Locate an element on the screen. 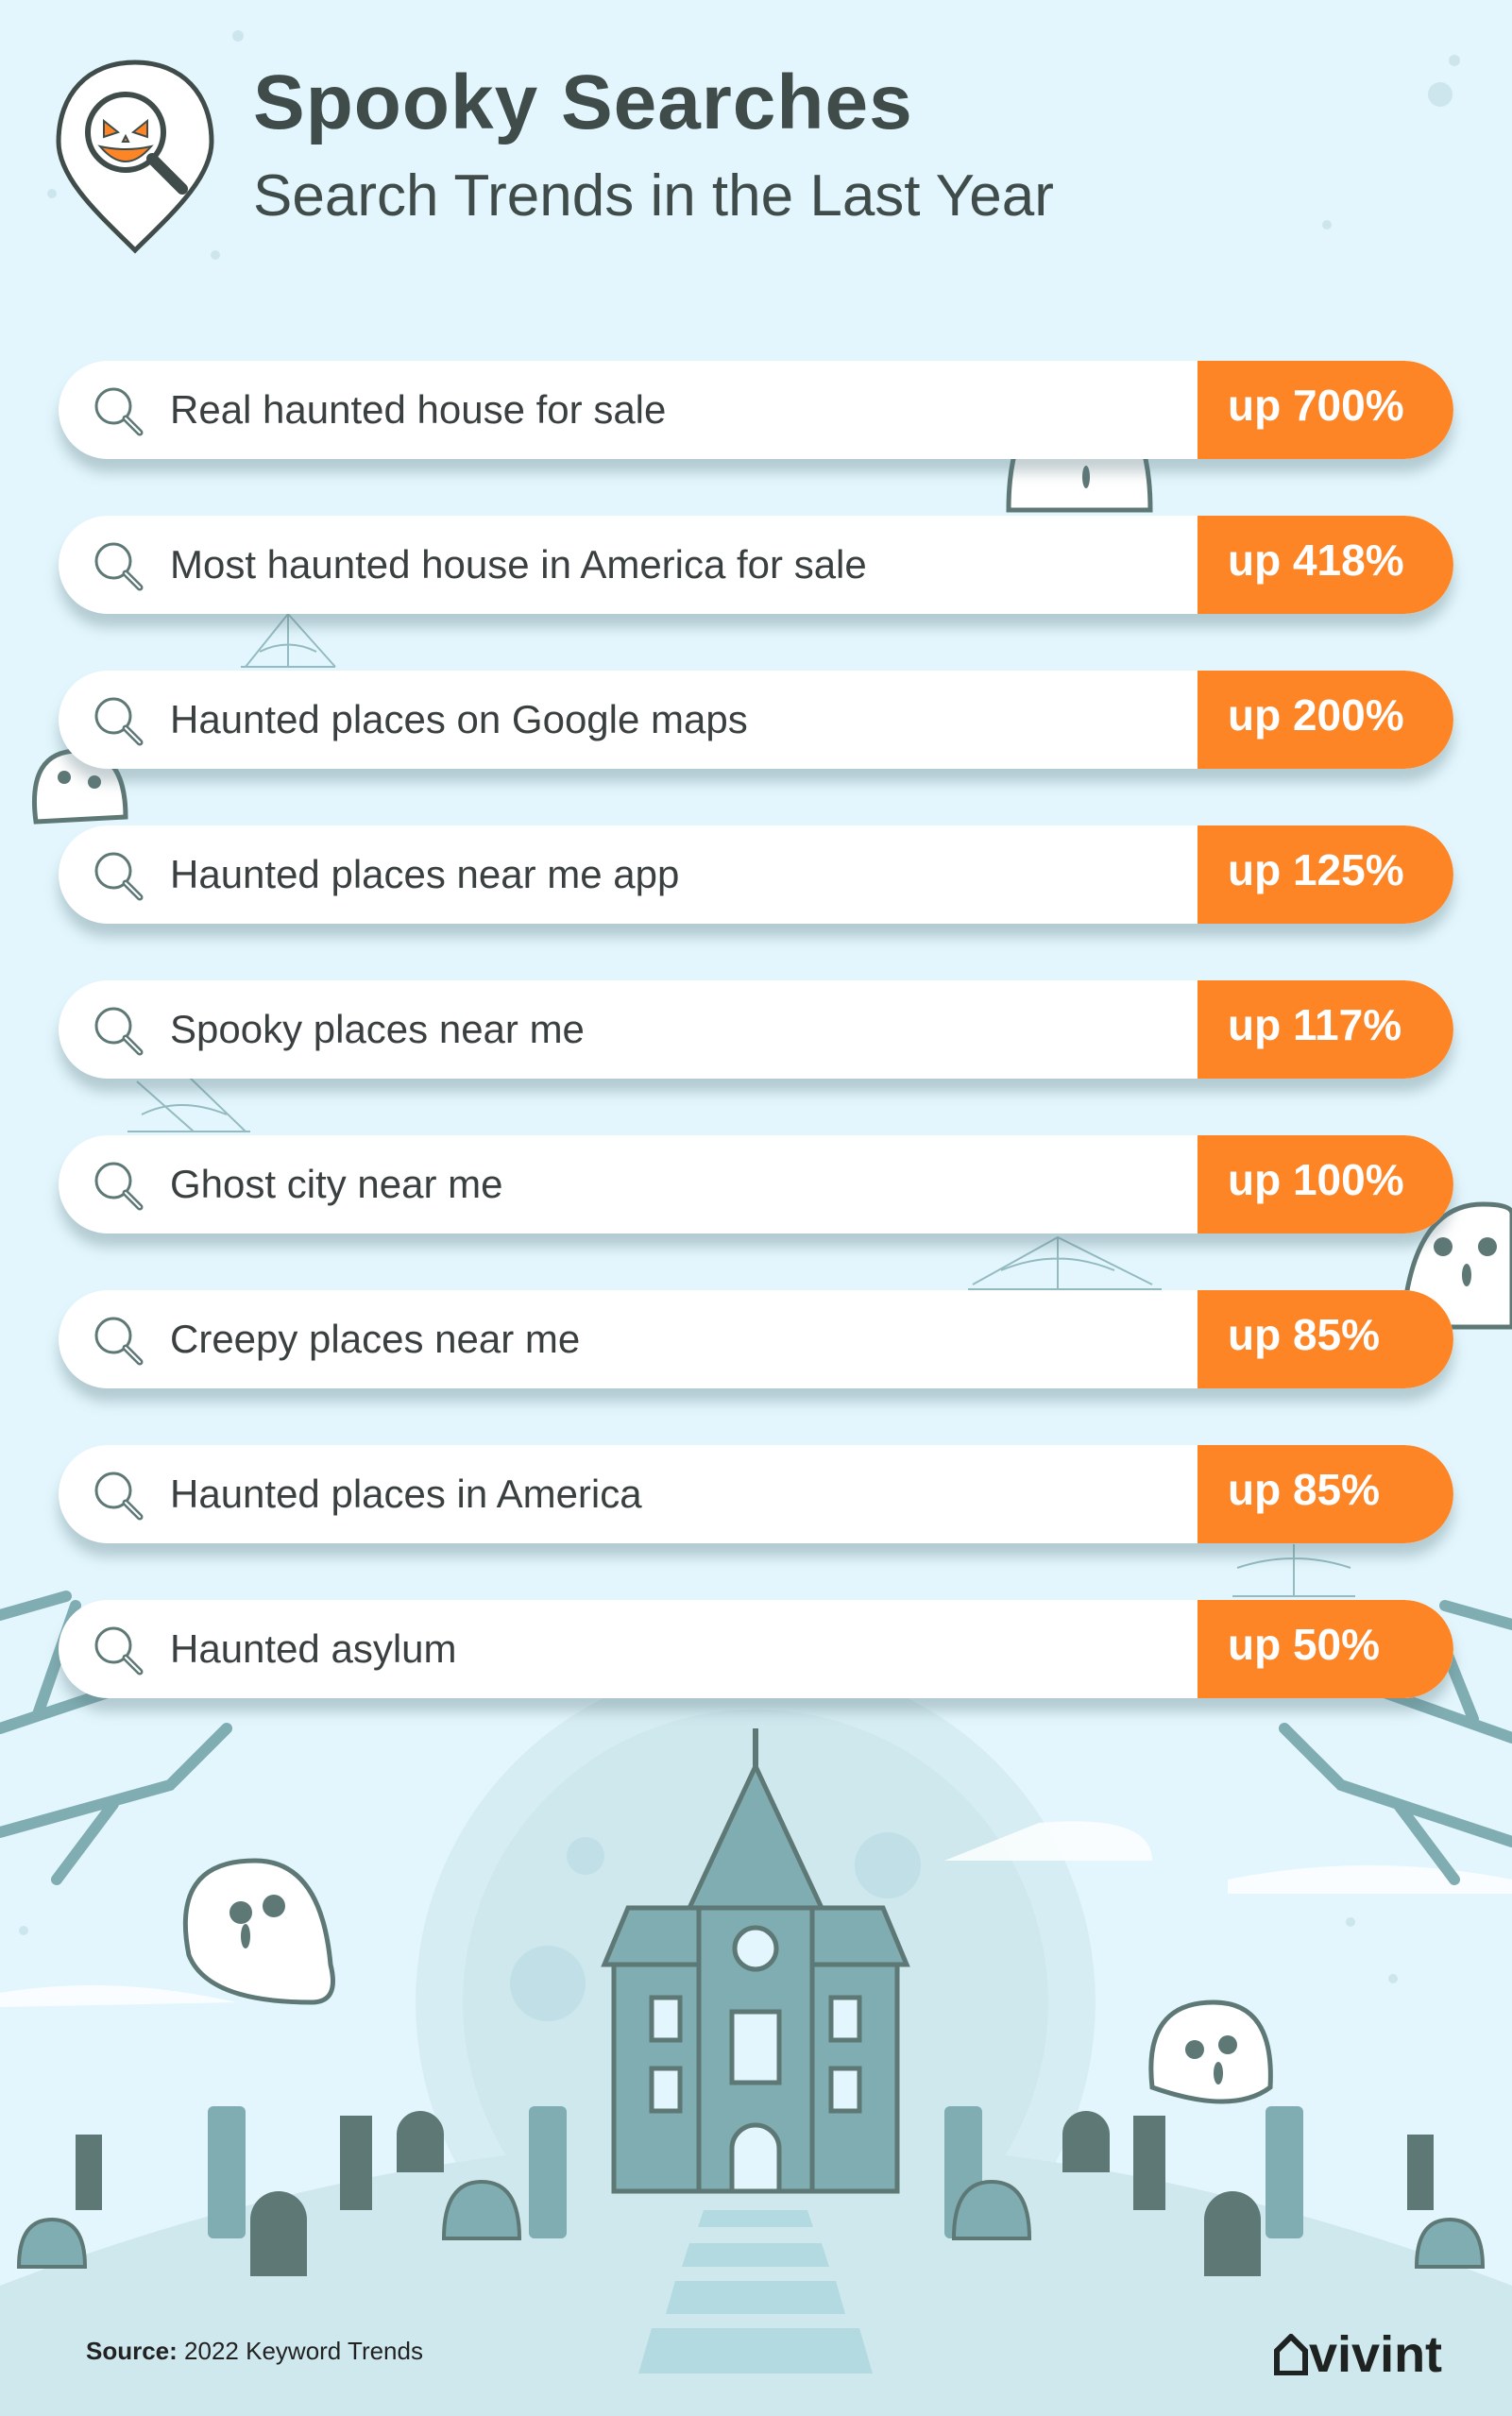 This screenshot has height=2416, width=1512. search-bar: Real haunted house for sale up 700% is located at coordinates (756, 410).